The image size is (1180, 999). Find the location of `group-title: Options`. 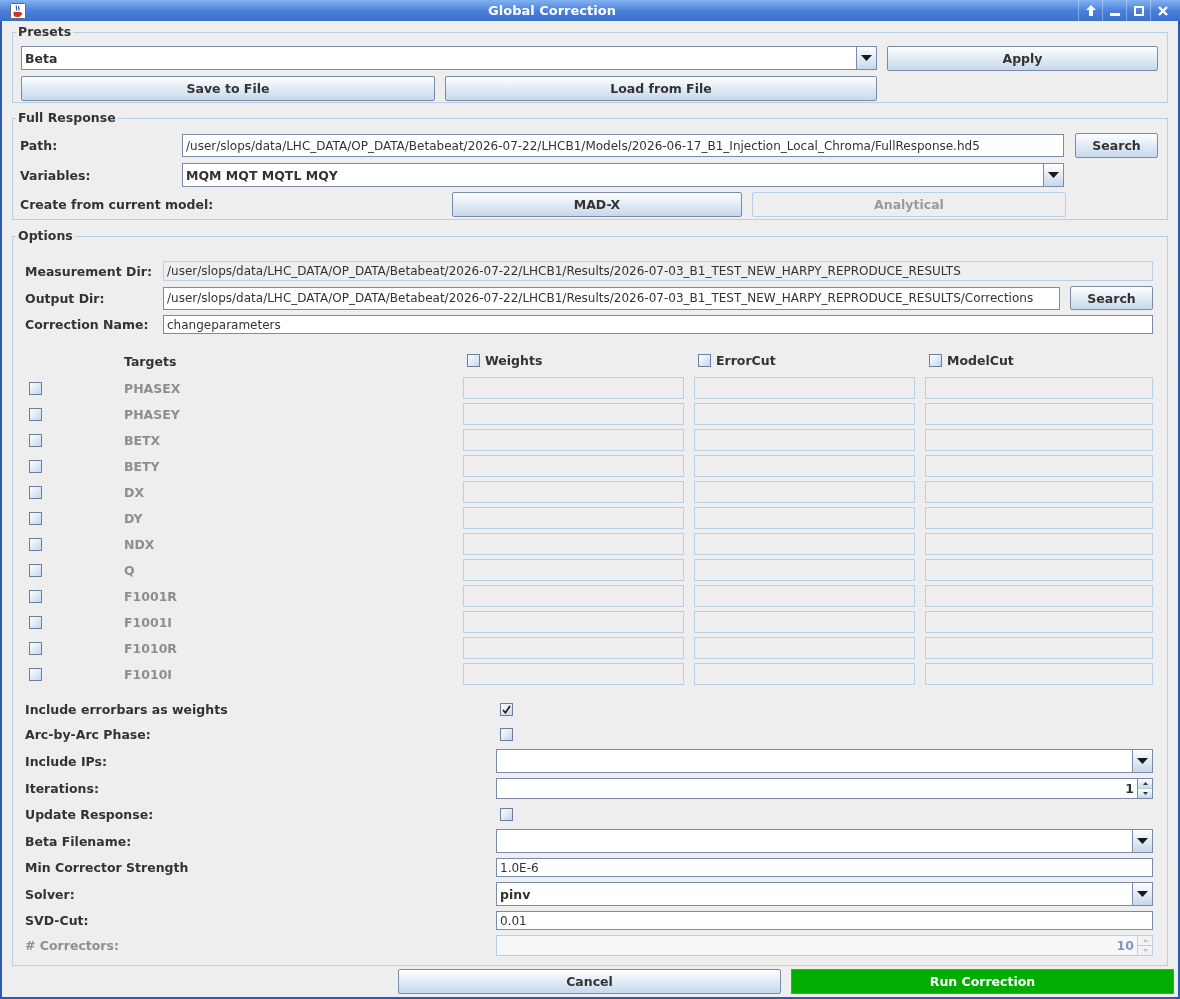

group-title: Options is located at coordinates (45, 236).